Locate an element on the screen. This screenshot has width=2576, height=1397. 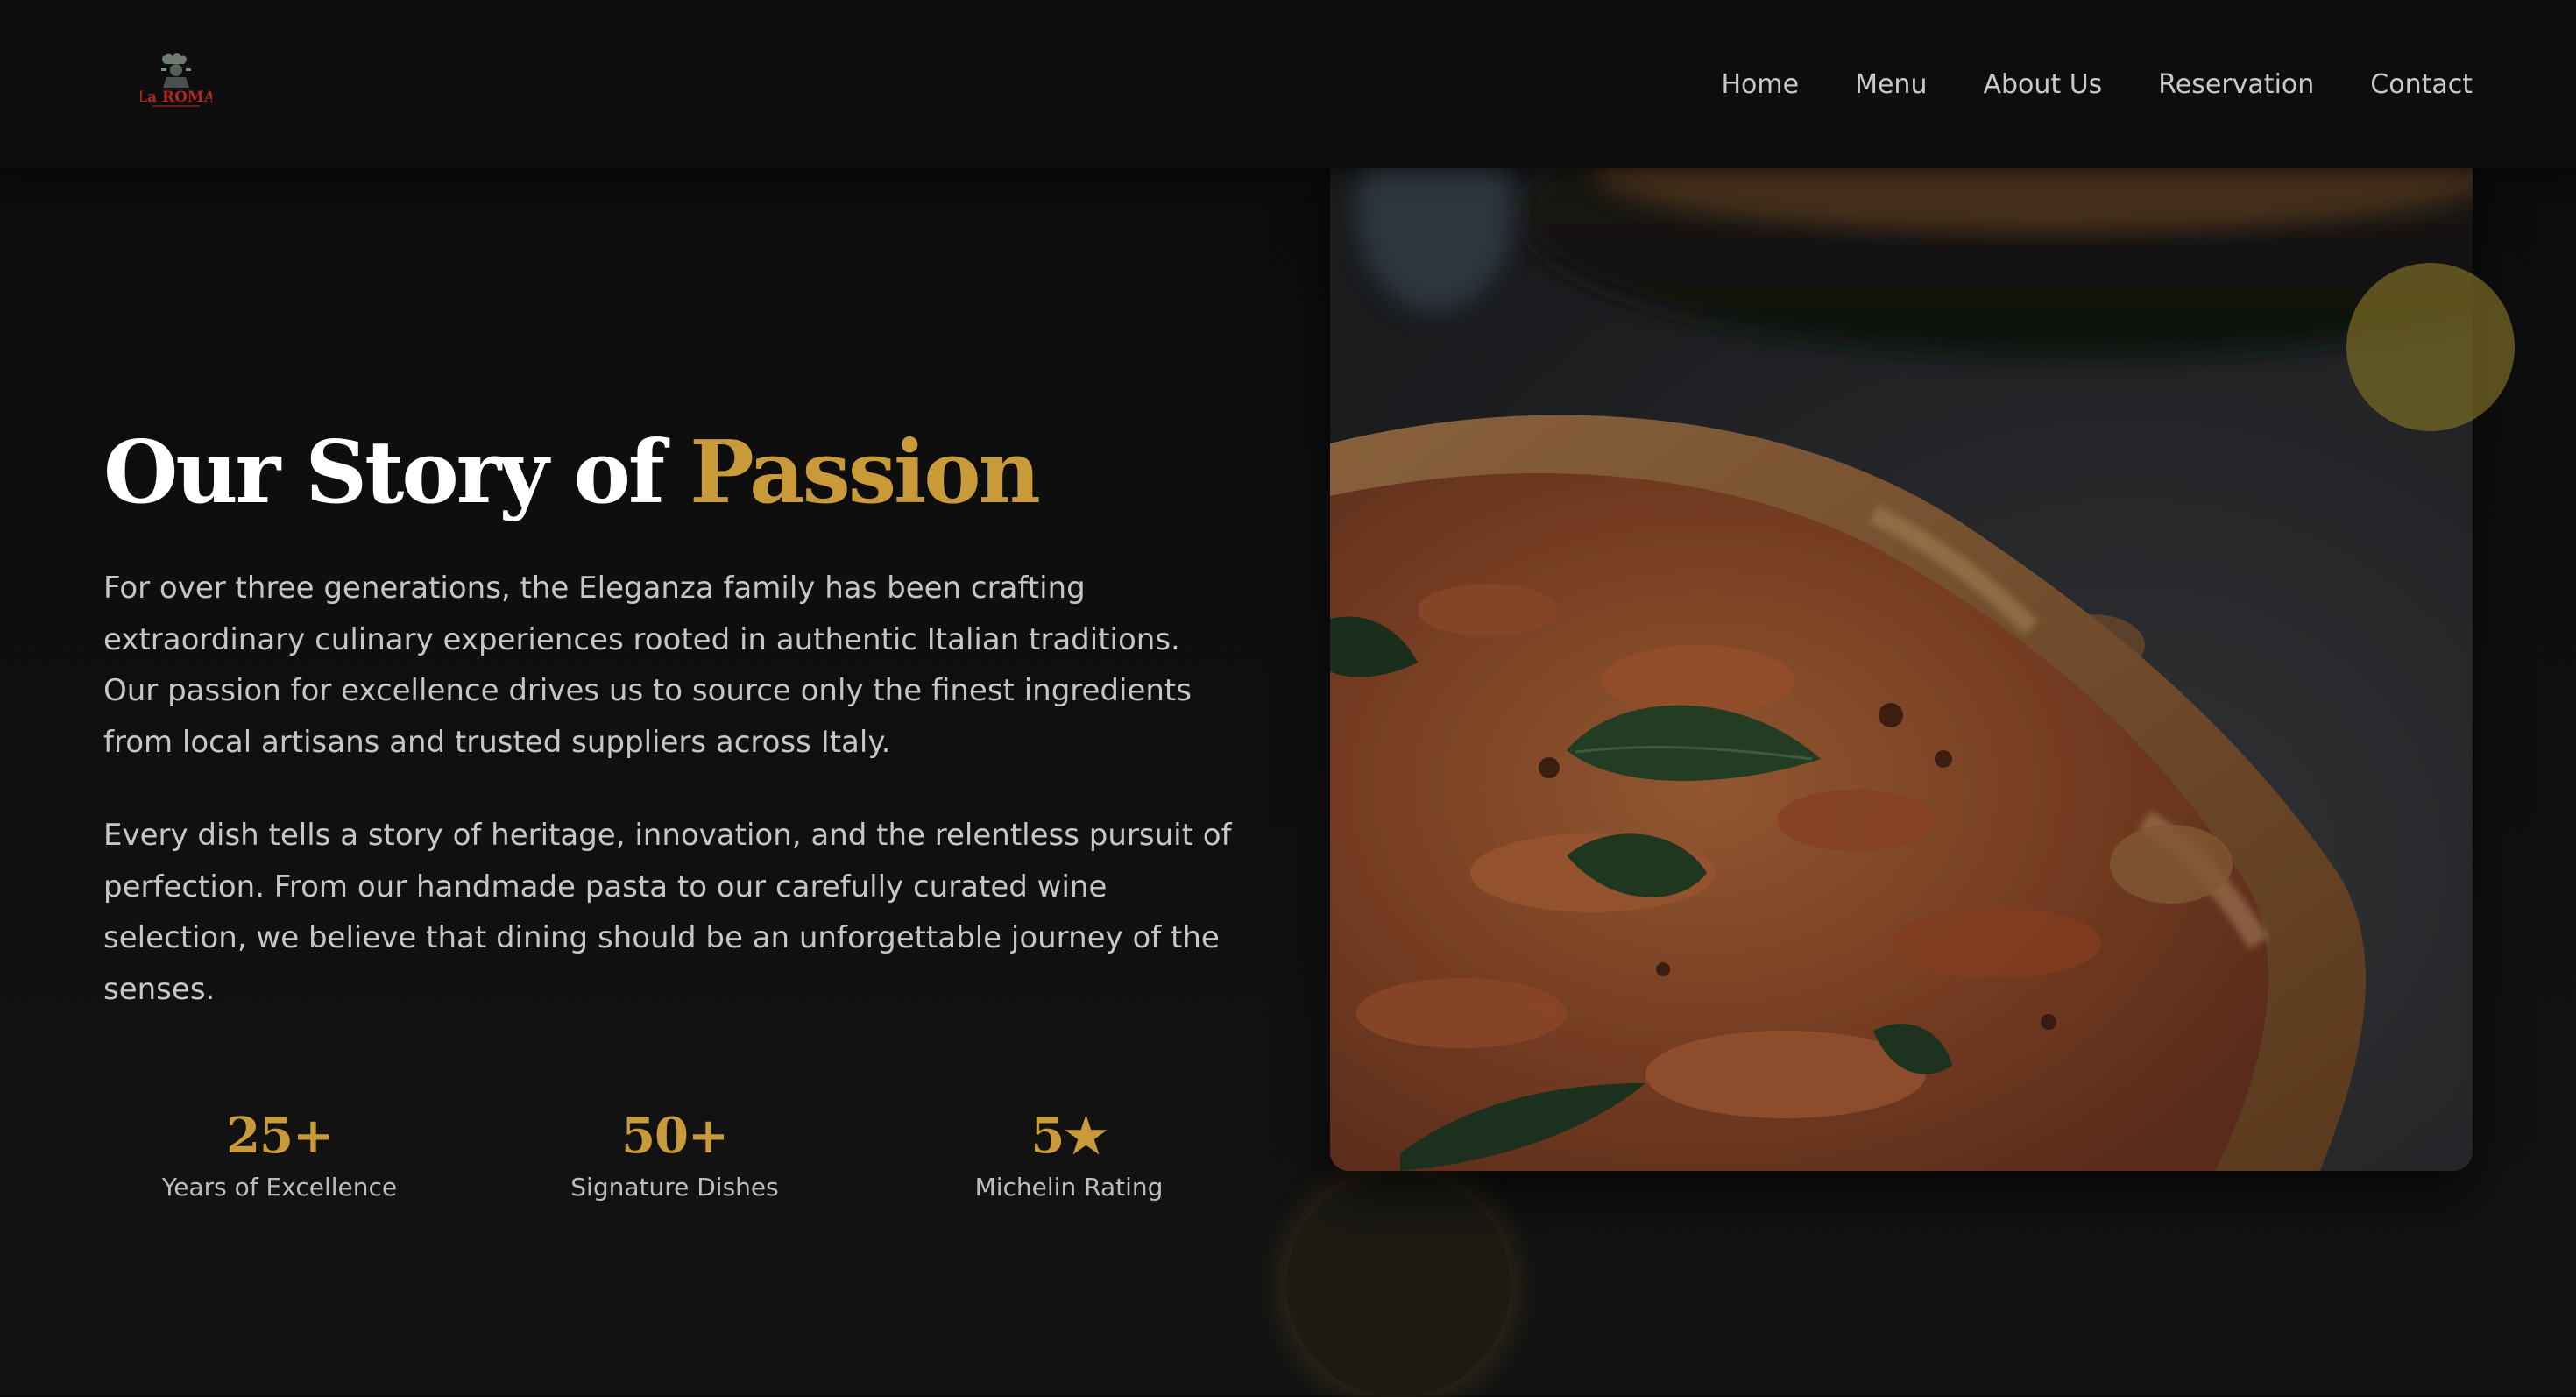
page-title: Our Story of Passion is located at coordinates (572, 473).